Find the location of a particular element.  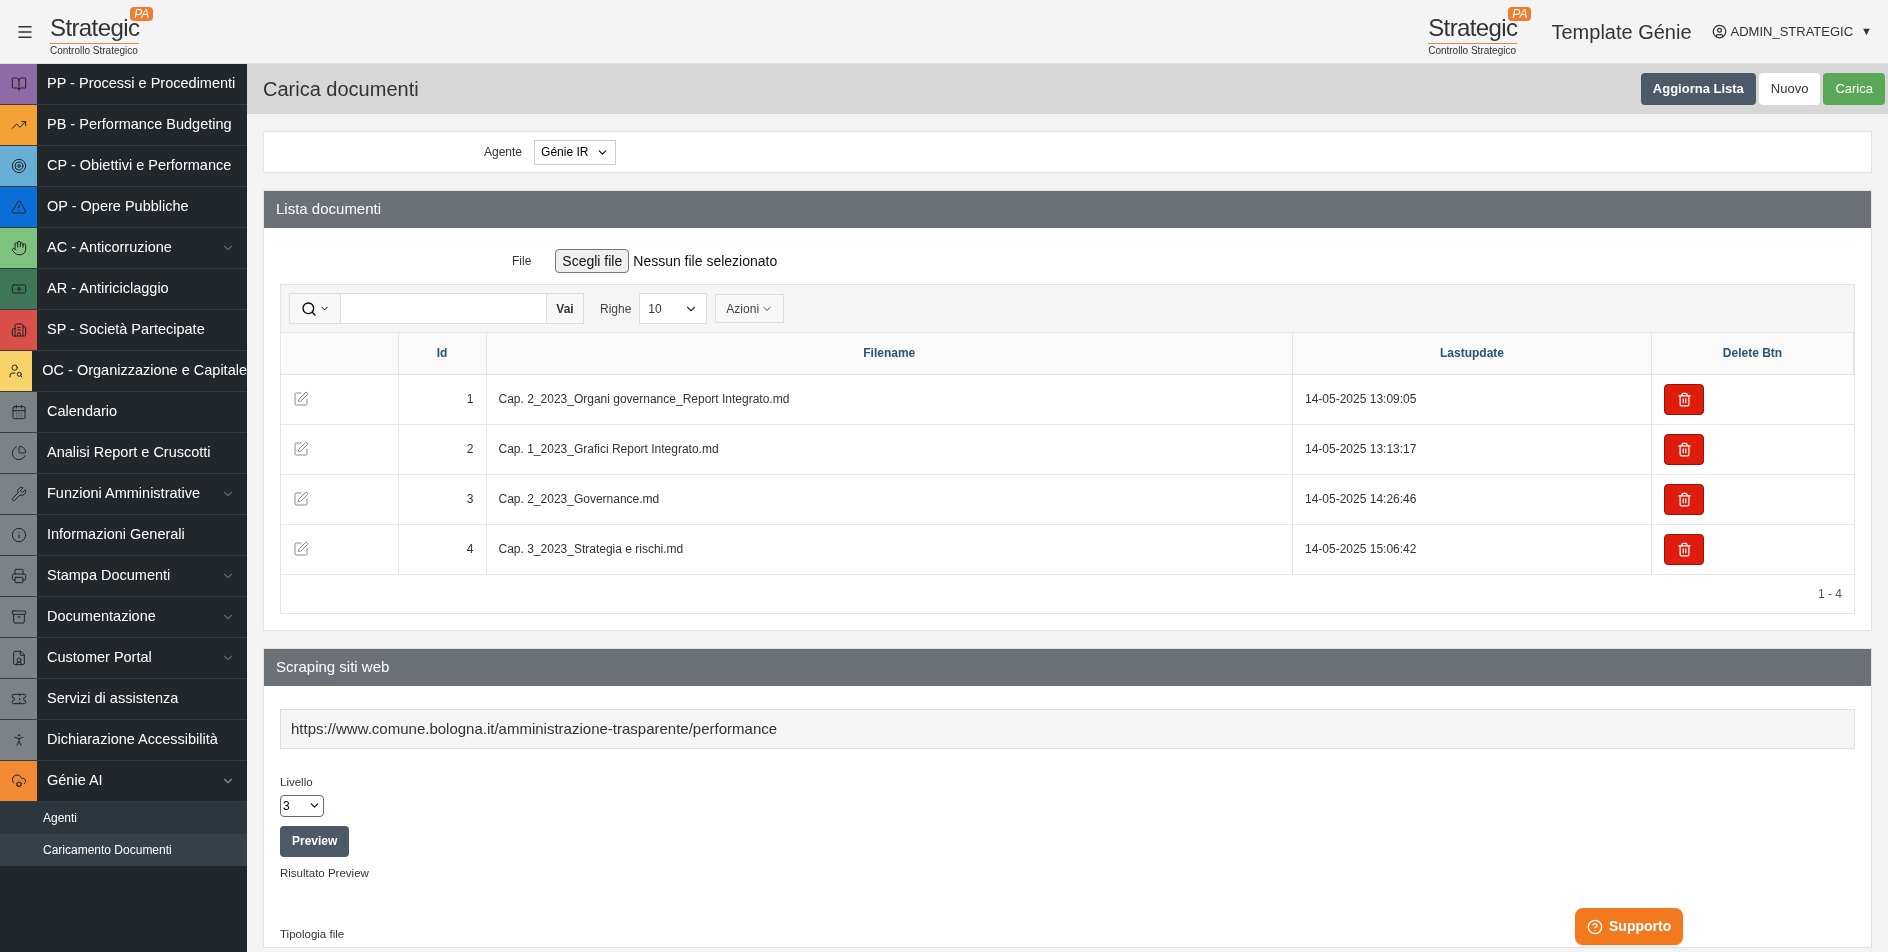

column-header: Delete Btn is located at coordinates (1752, 353).